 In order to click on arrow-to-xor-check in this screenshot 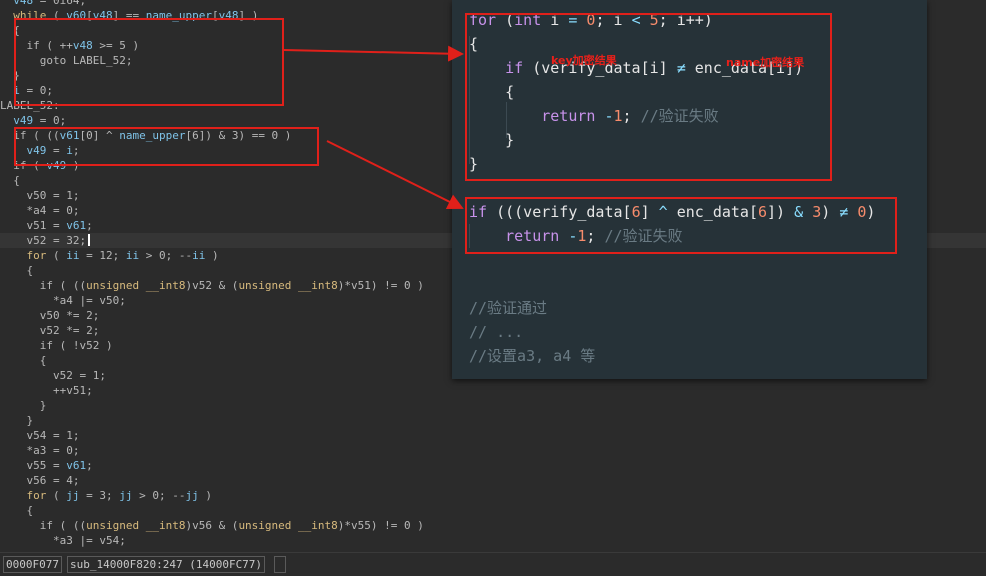, I will do `click(395, 174)`.